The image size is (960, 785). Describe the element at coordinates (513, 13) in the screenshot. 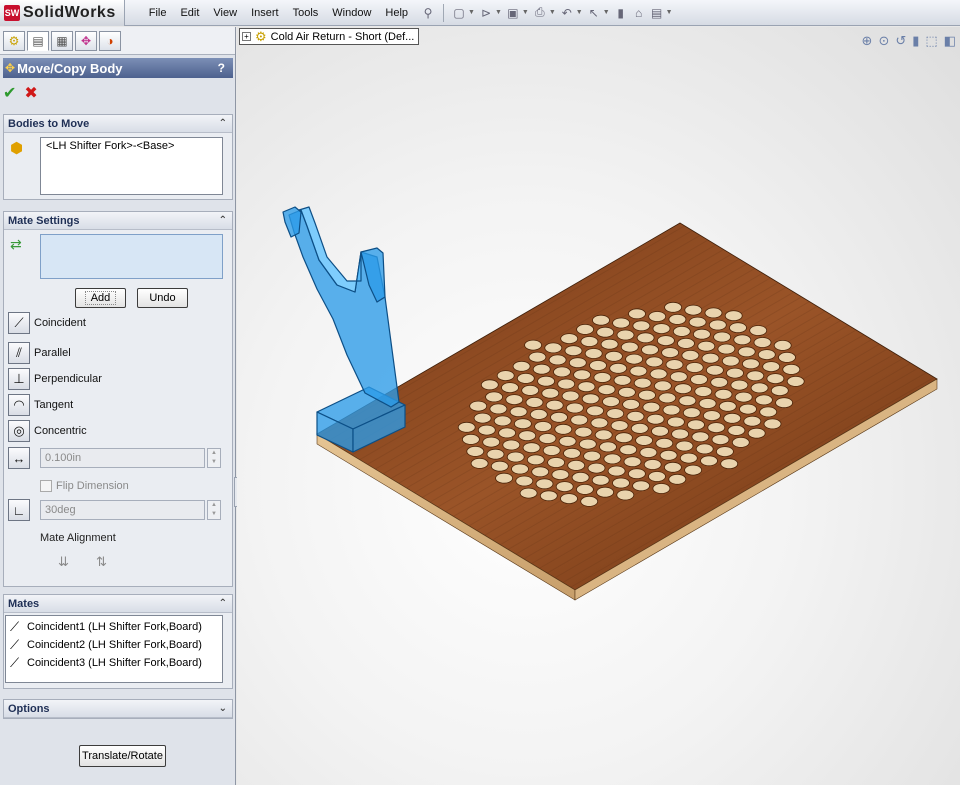

I see `save-icon: ▣` at that location.